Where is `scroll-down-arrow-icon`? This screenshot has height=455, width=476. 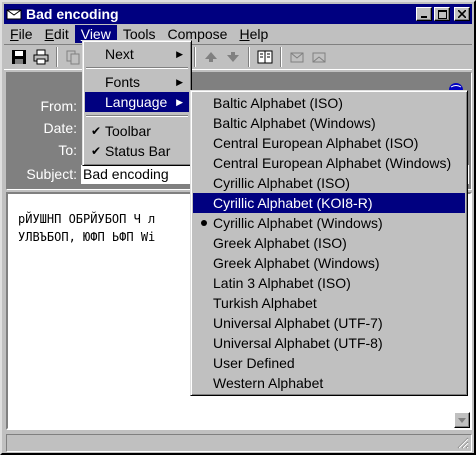 scroll-down-arrow-icon is located at coordinates (462, 420).